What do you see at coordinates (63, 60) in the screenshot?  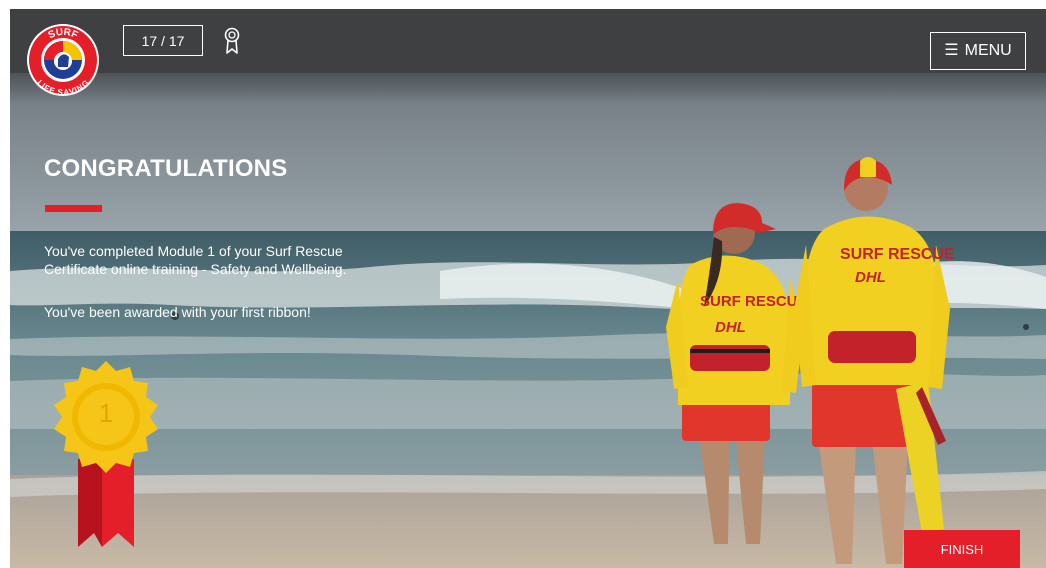 I see `surf-life-saving-logo: SURF LIFE SAVING` at bounding box center [63, 60].